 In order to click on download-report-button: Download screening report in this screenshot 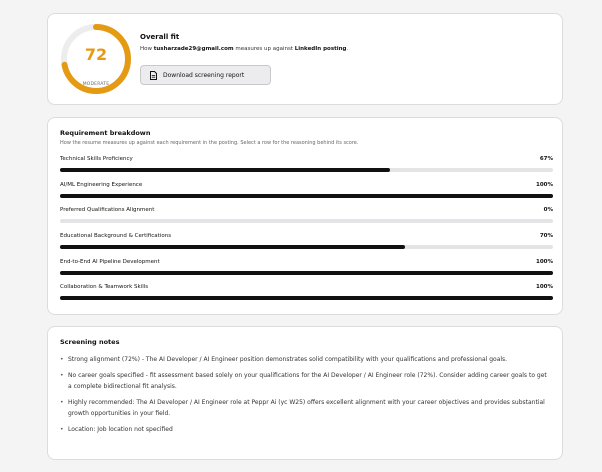, I will do `click(205, 75)`.